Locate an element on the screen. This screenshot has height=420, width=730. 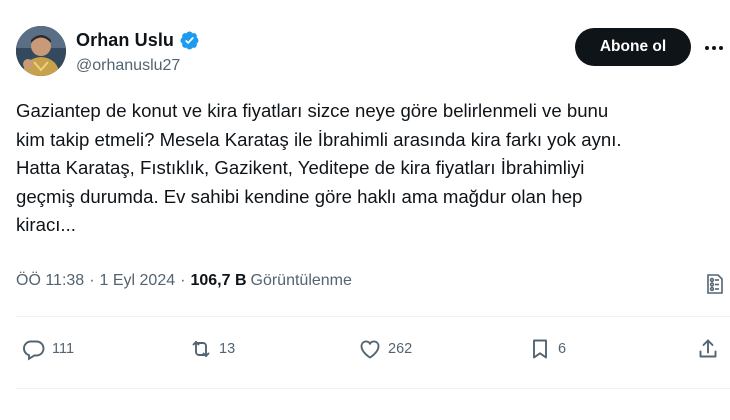
follow-button: Abone ol is located at coordinates (633, 47).